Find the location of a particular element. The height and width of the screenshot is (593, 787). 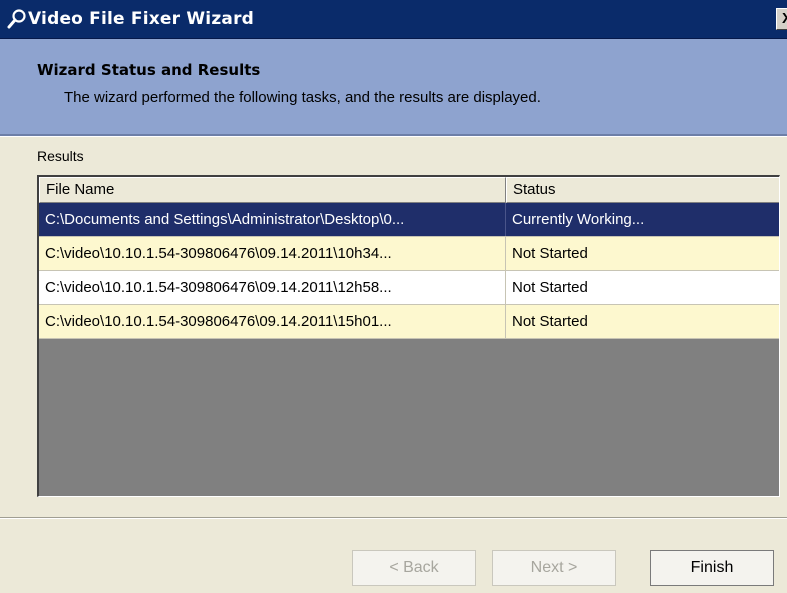

title-bar: Video File Fixer Wizard X is located at coordinates (393, 19).